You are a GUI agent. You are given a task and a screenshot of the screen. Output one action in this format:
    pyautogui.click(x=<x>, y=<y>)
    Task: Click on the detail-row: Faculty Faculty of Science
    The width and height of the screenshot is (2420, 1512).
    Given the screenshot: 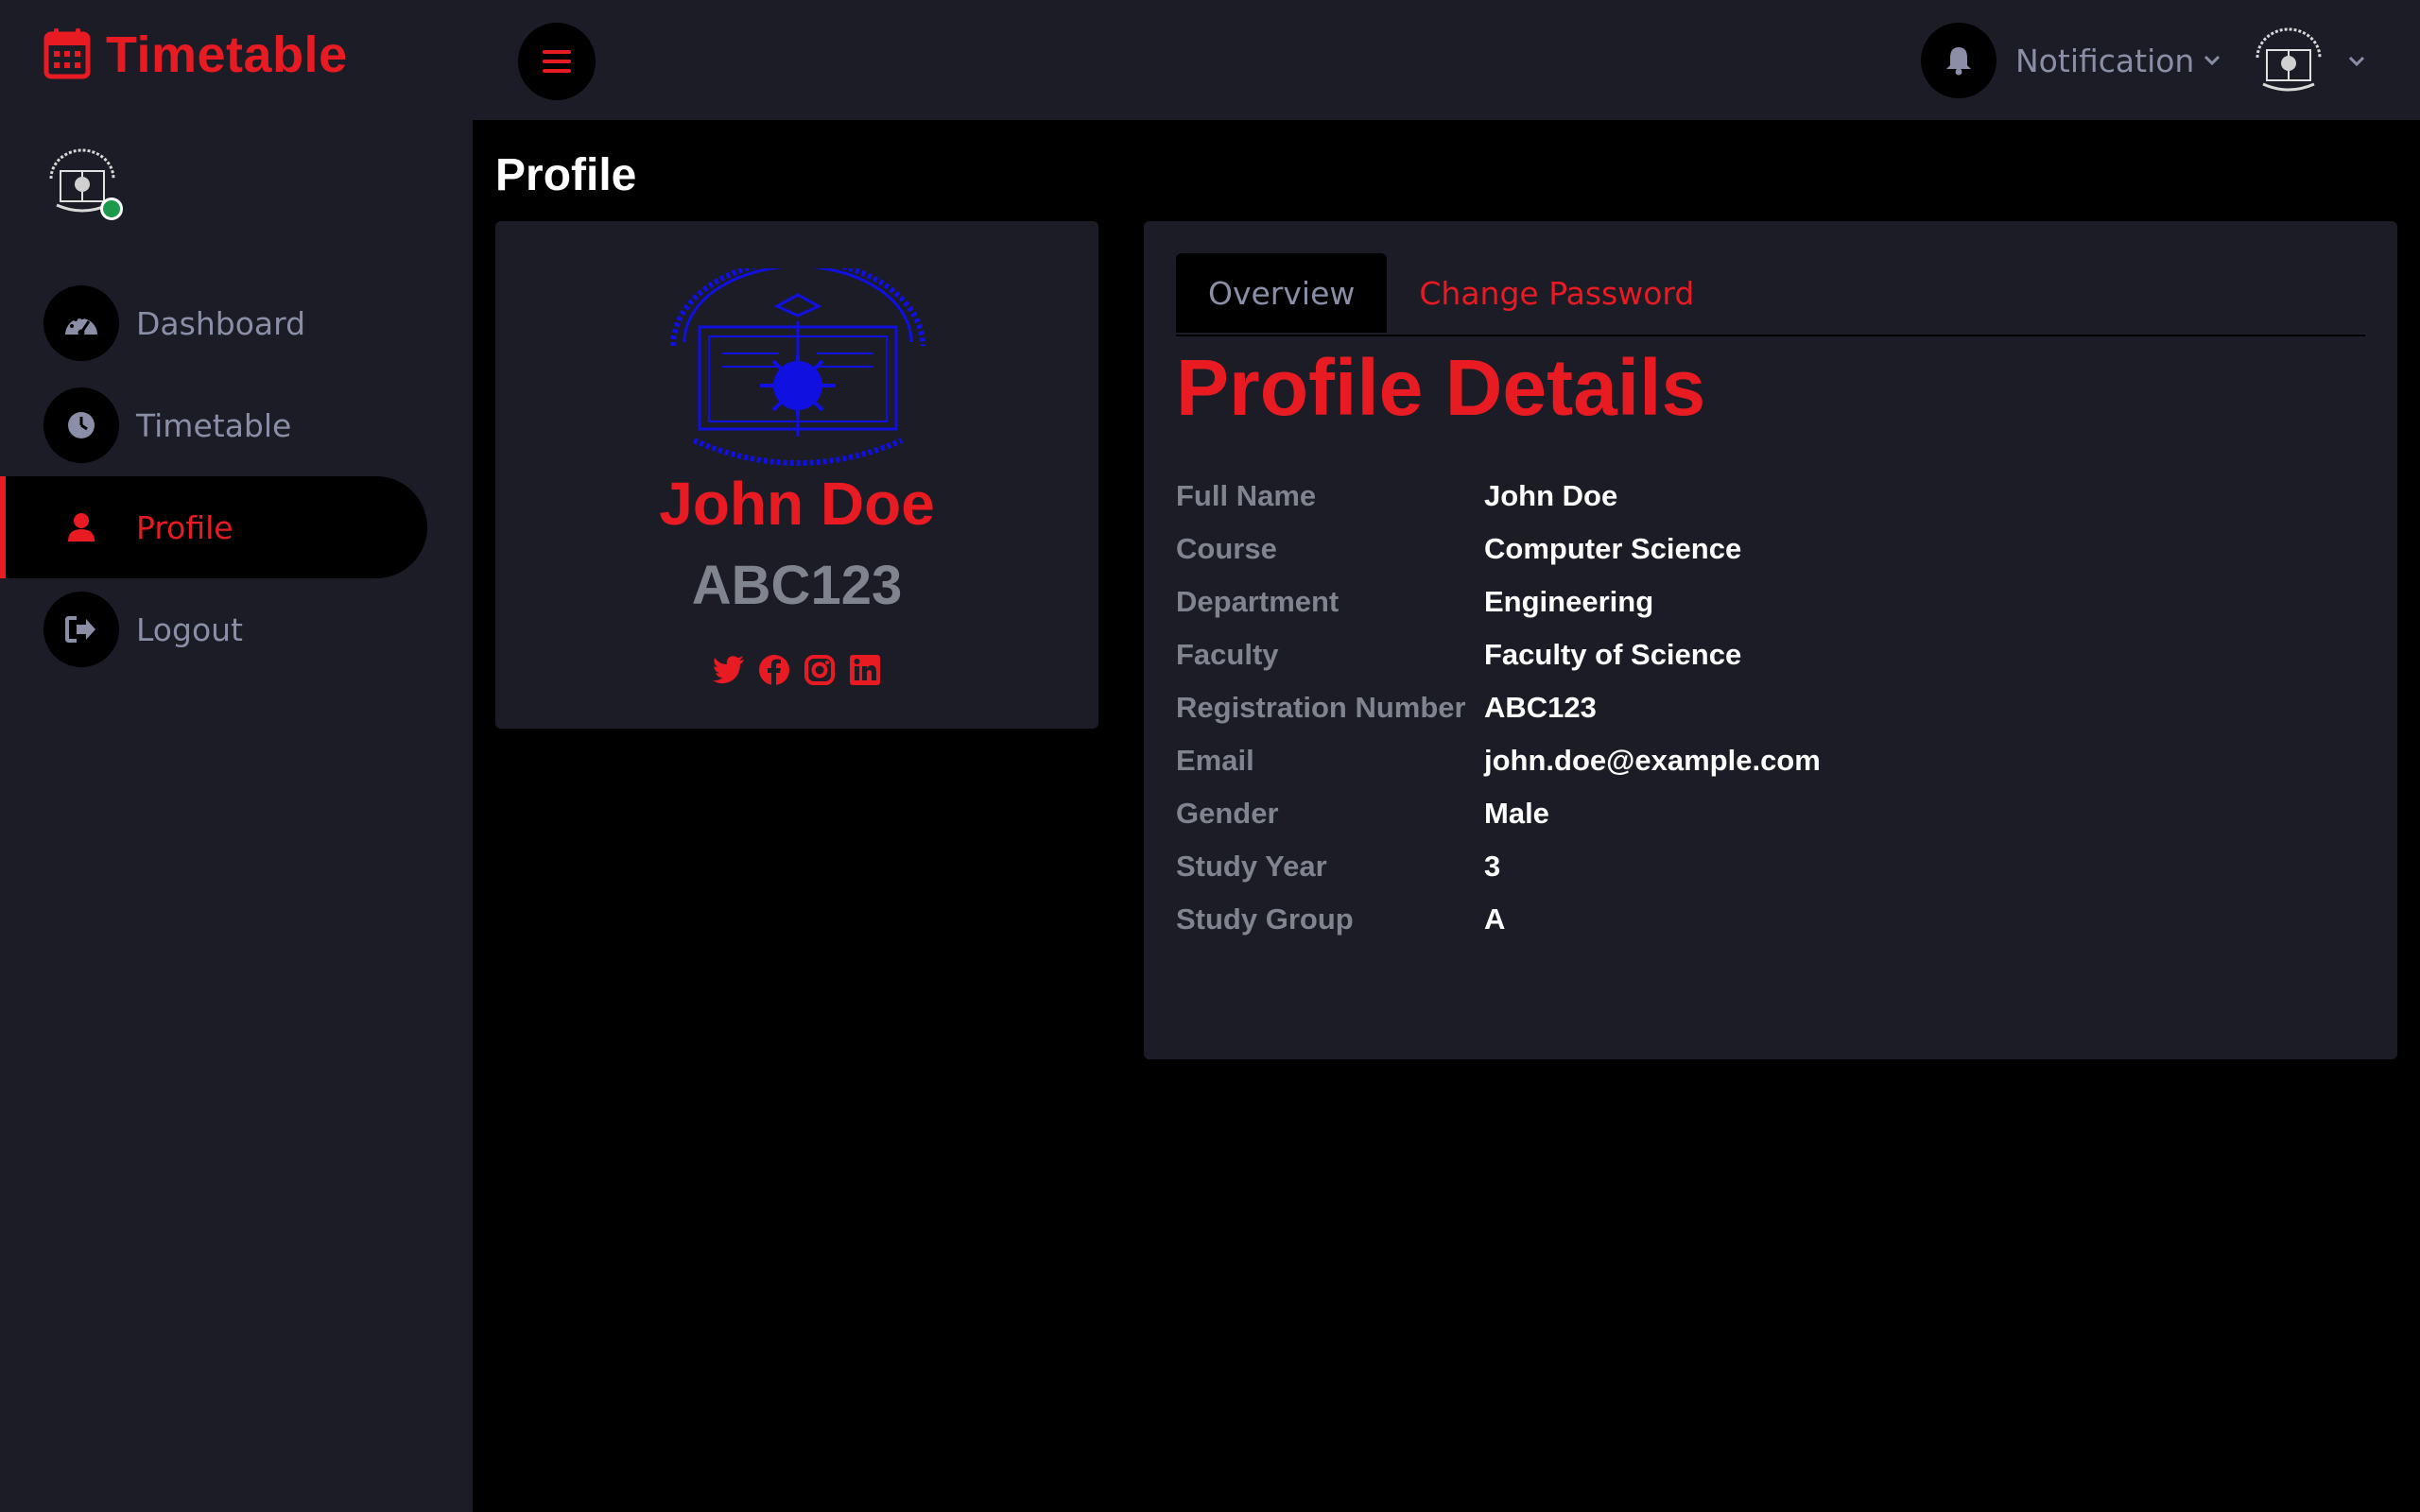 What is the action you would take?
    pyautogui.click(x=1770, y=655)
    